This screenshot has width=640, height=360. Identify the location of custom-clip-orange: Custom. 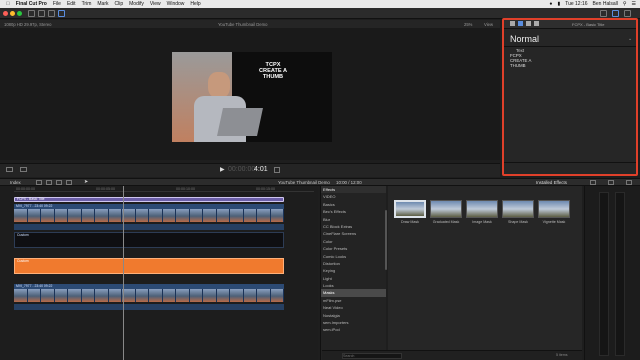
(149, 266).